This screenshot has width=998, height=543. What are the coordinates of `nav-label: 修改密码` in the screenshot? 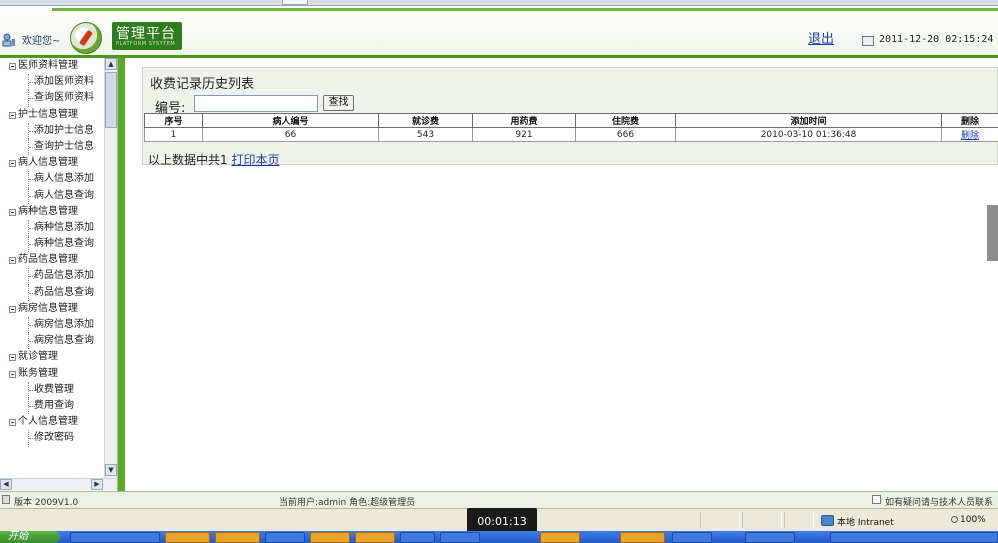 It's located at (54, 438).